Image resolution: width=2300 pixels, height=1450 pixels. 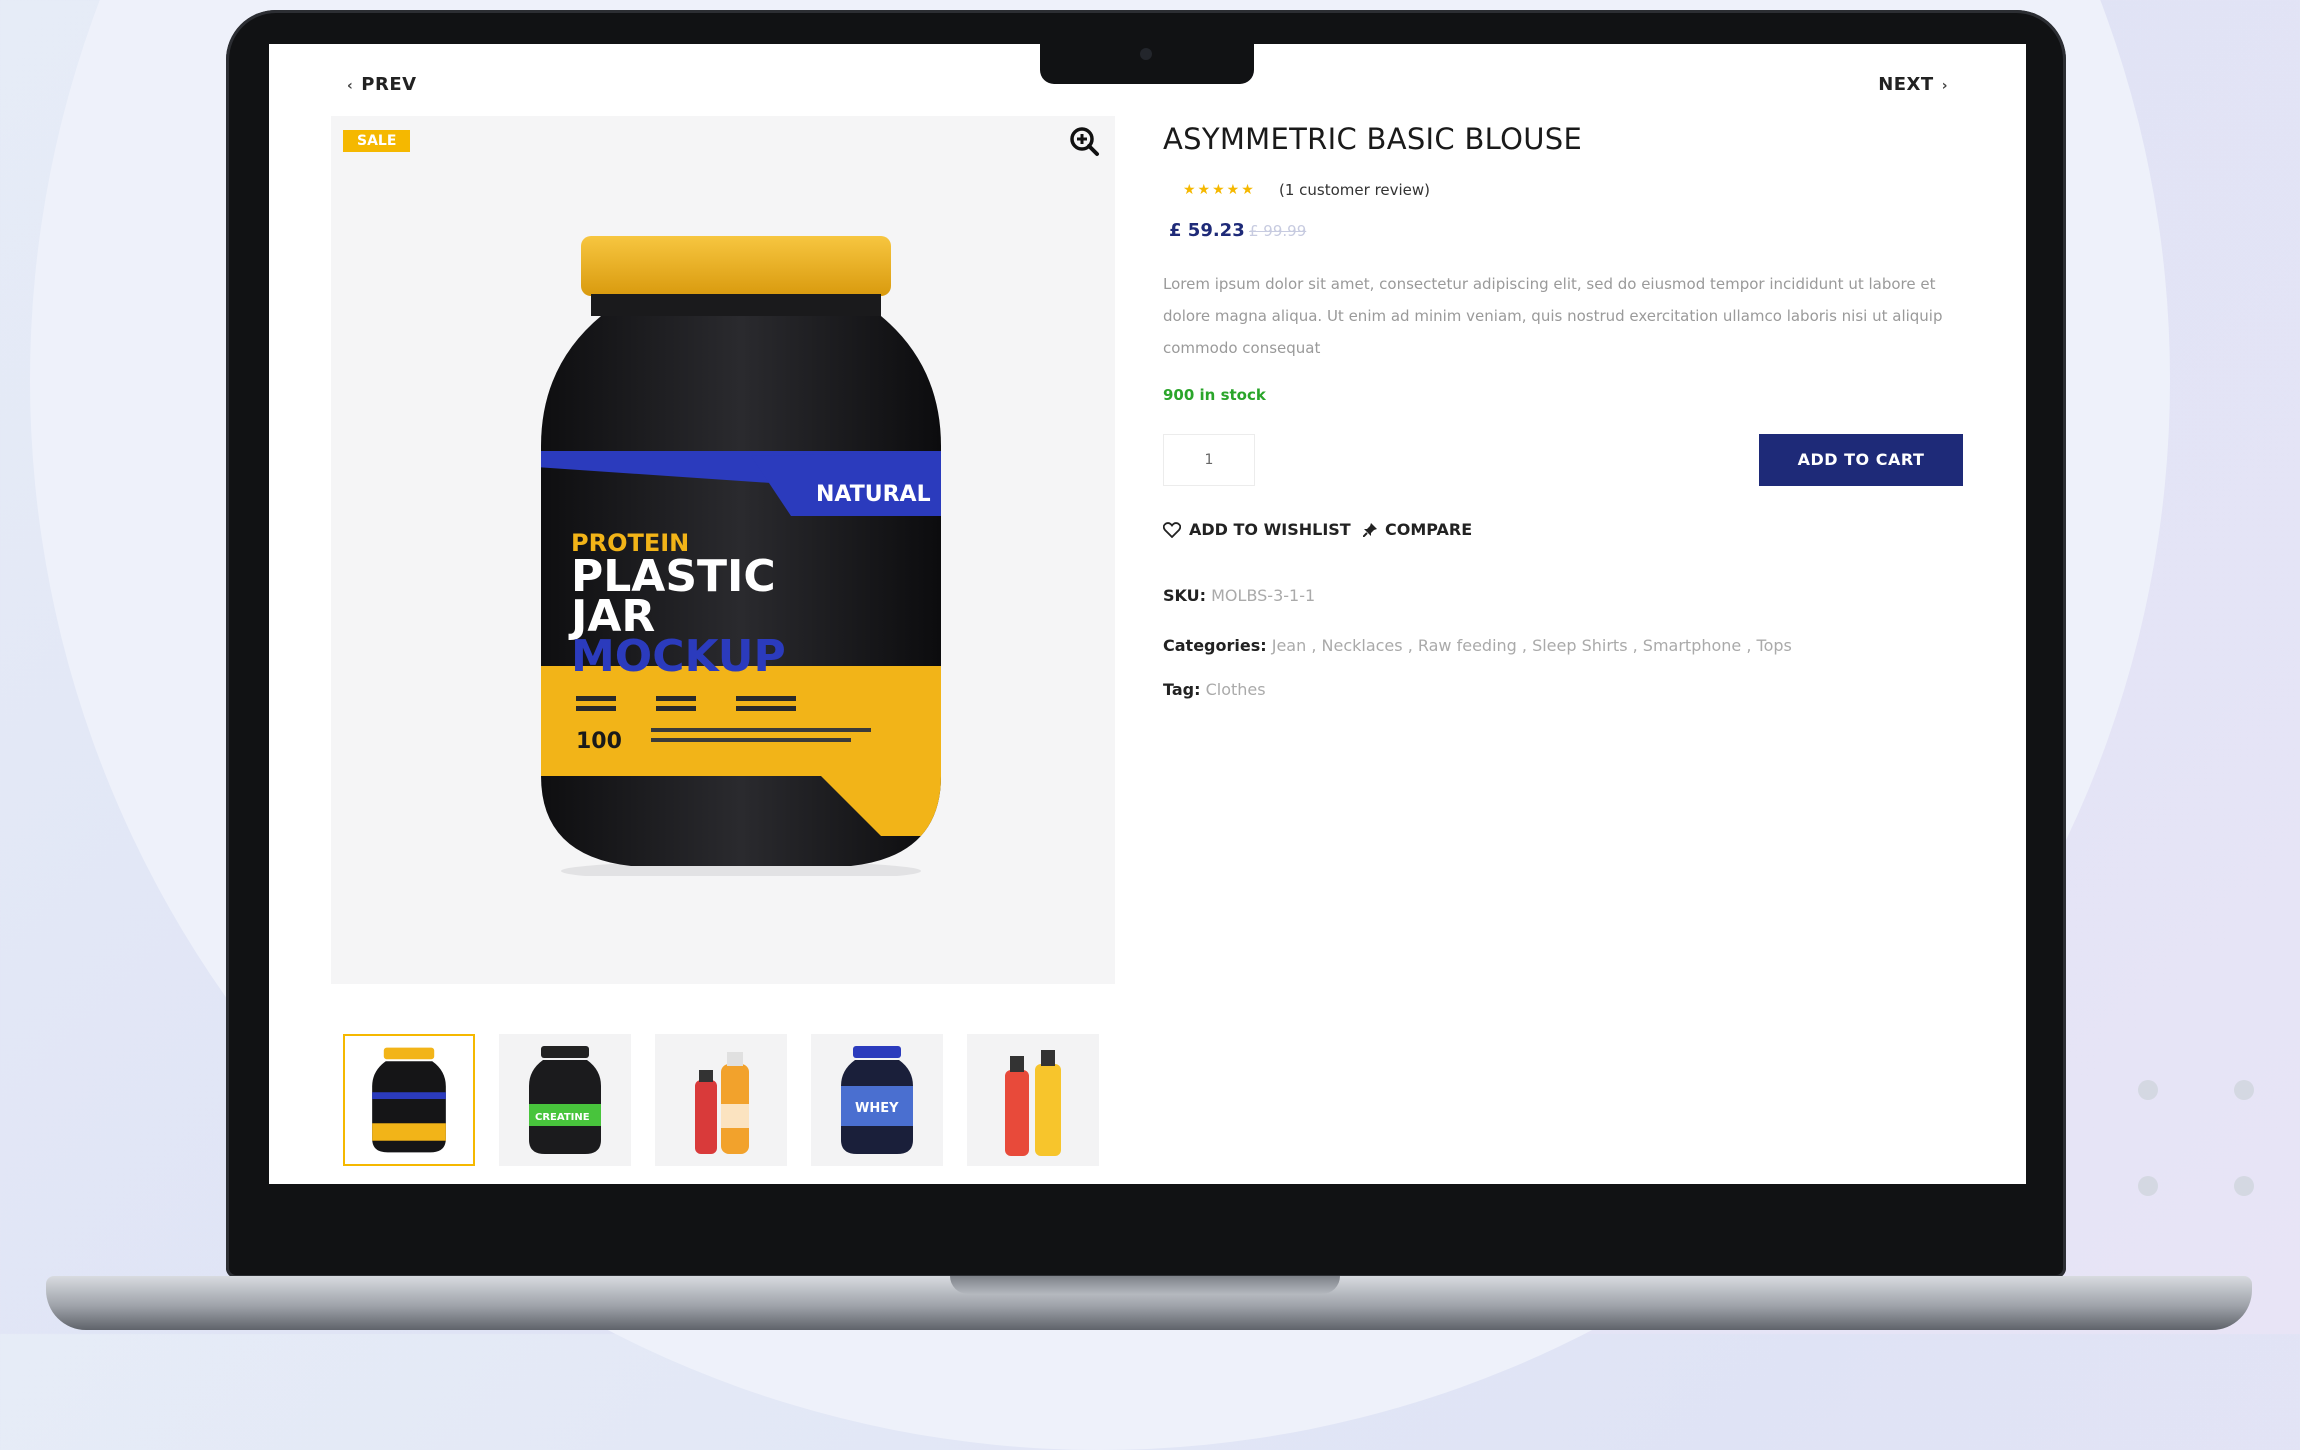 What do you see at coordinates (1370, 529) in the screenshot?
I see `pin-icon` at bounding box center [1370, 529].